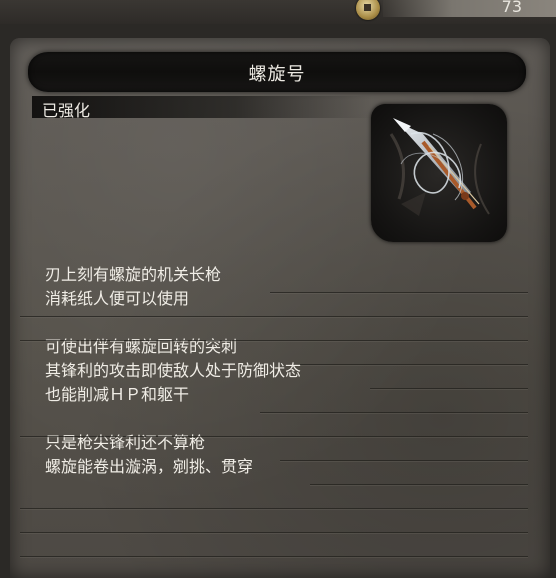 Image resolution: width=556 pixels, height=578 pixels. What do you see at coordinates (469, 8) in the screenshot?
I see `counter-bar: 73` at bounding box center [469, 8].